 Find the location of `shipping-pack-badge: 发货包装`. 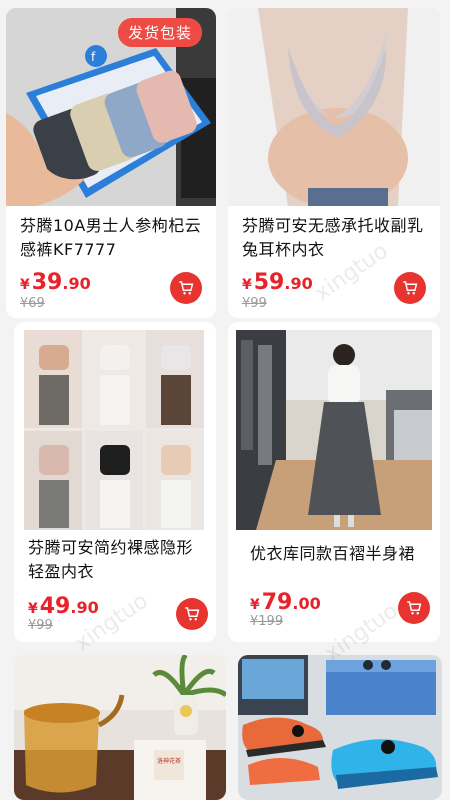

shipping-pack-badge: 发货包装 is located at coordinates (159, 32).